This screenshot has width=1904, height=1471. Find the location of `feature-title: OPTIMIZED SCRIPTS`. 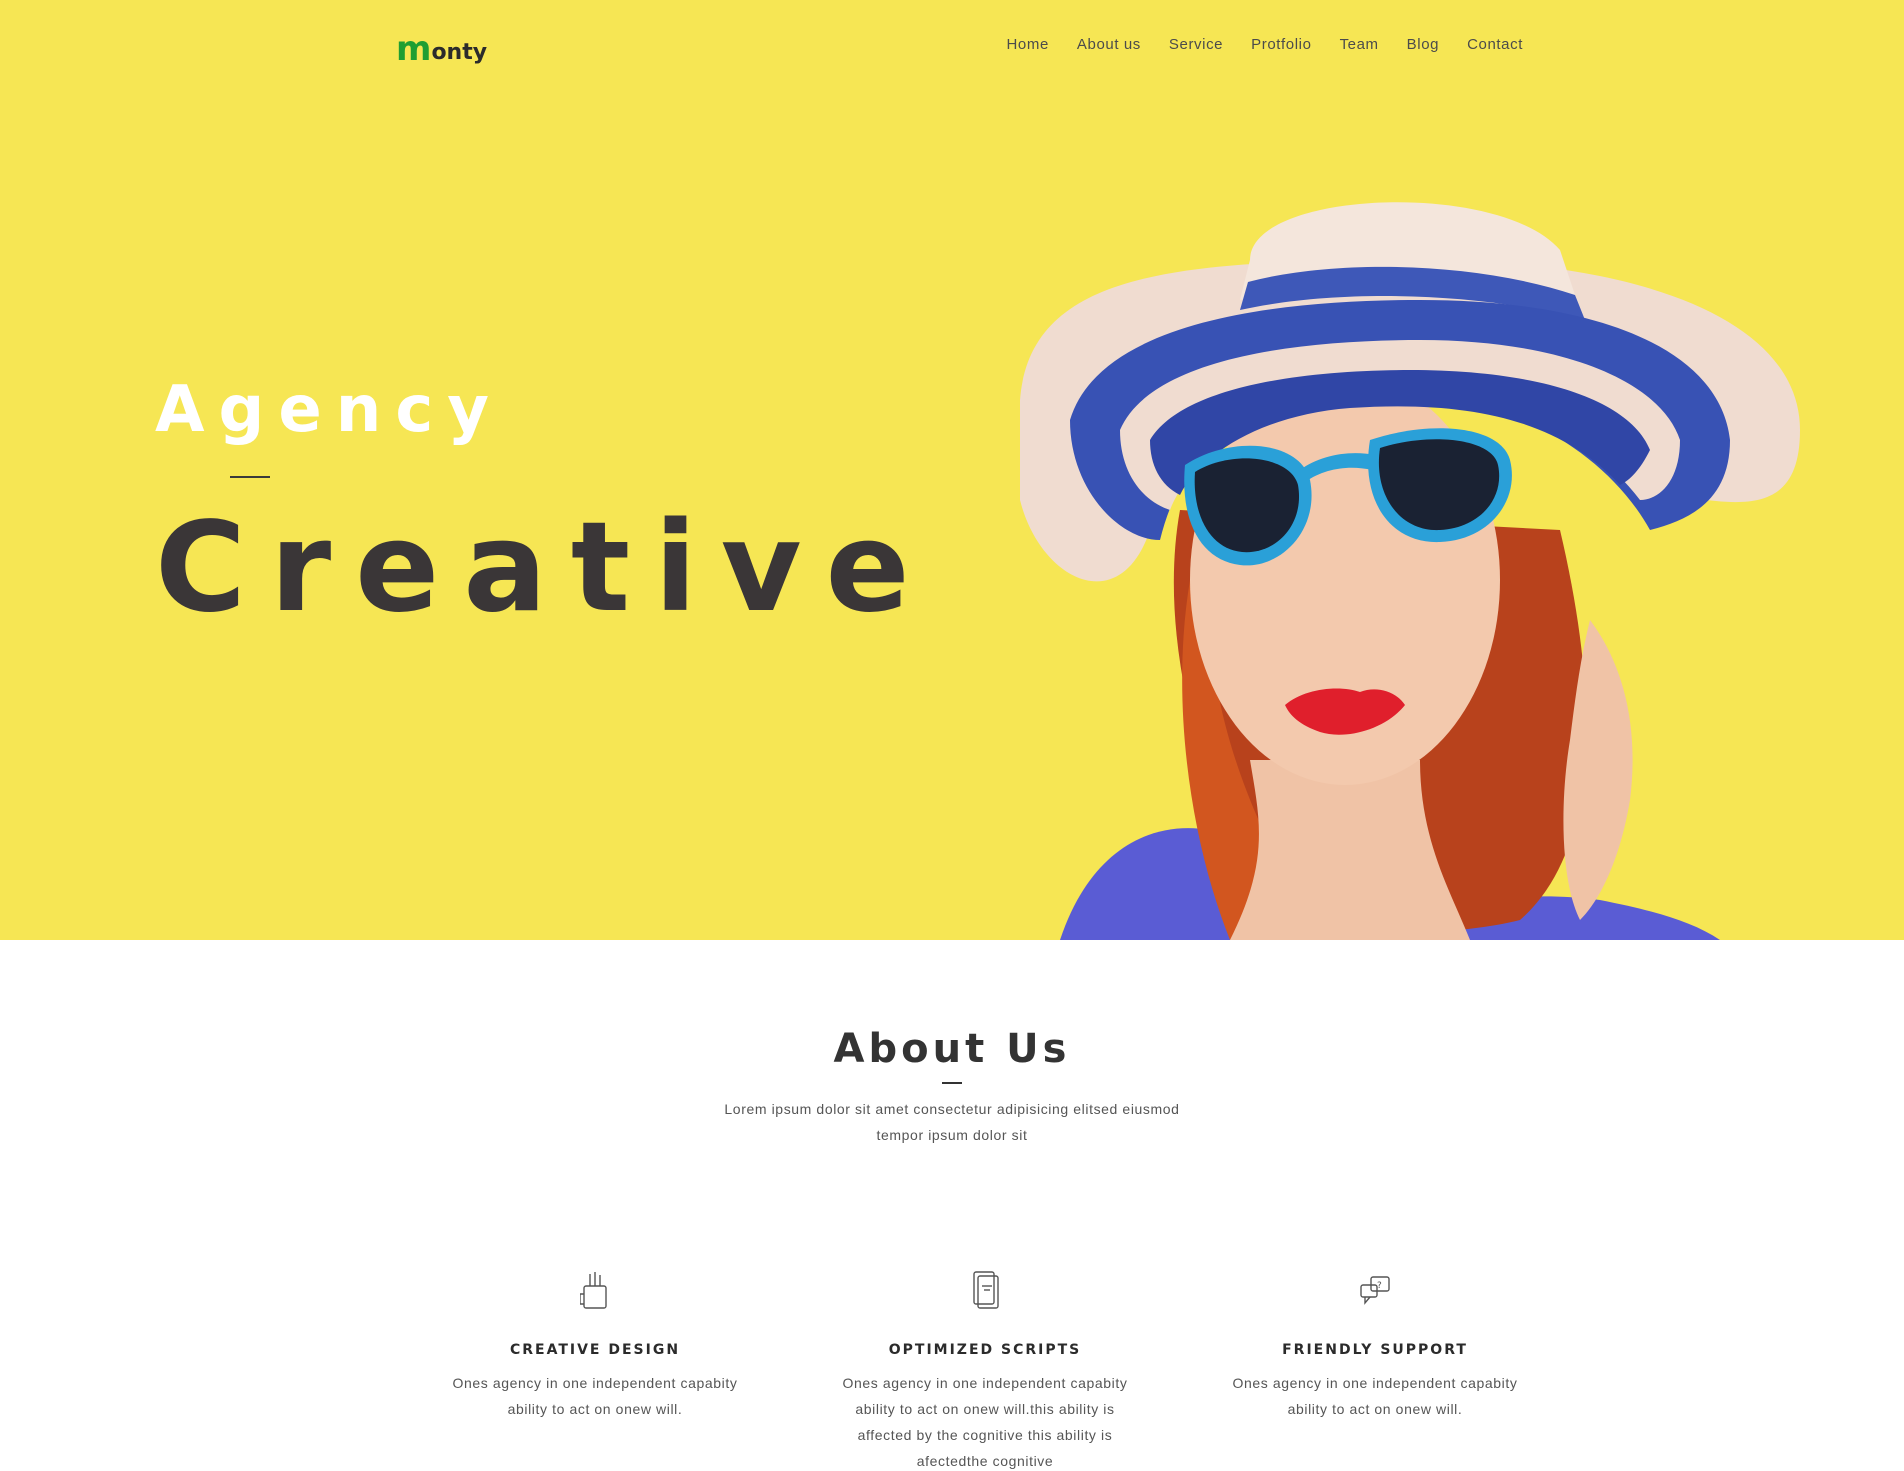

feature-title: OPTIMIZED SCRIPTS is located at coordinates (985, 1350).